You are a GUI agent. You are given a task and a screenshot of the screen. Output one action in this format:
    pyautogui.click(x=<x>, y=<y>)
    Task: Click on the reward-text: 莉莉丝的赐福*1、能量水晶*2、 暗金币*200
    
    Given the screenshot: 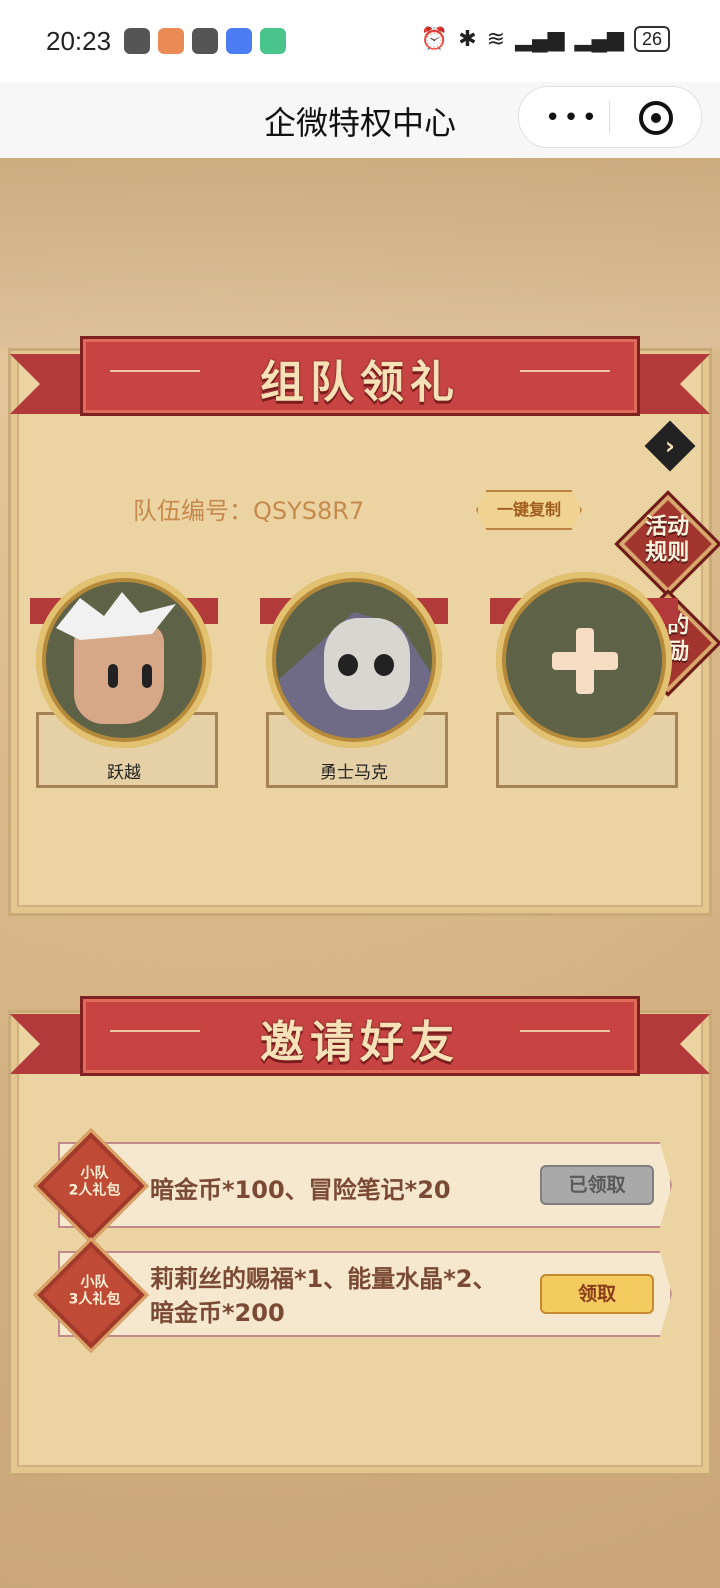 What is the action you would take?
    pyautogui.click(x=323, y=1296)
    